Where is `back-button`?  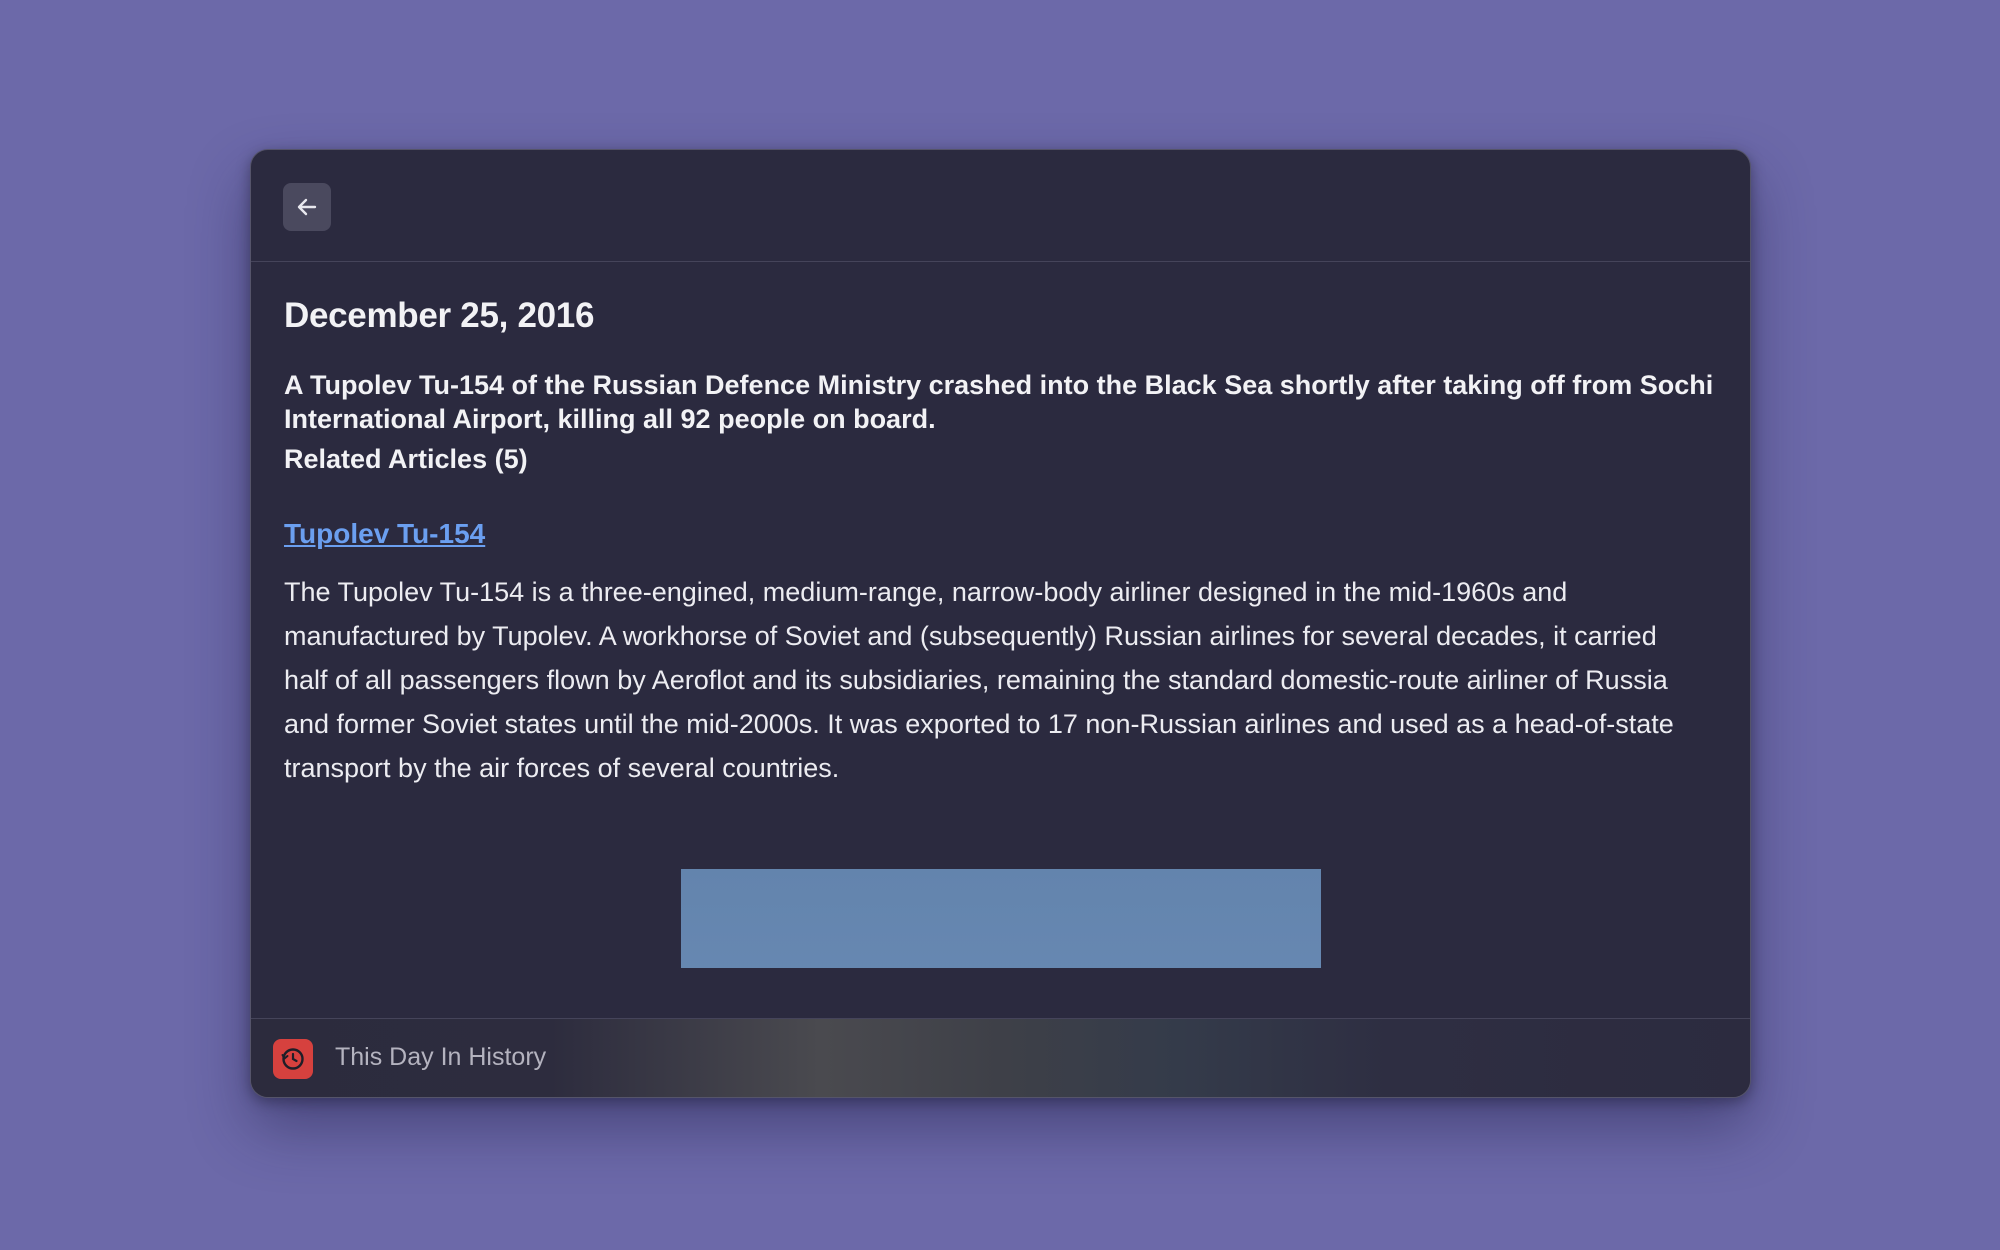
back-button is located at coordinates (307, 207).